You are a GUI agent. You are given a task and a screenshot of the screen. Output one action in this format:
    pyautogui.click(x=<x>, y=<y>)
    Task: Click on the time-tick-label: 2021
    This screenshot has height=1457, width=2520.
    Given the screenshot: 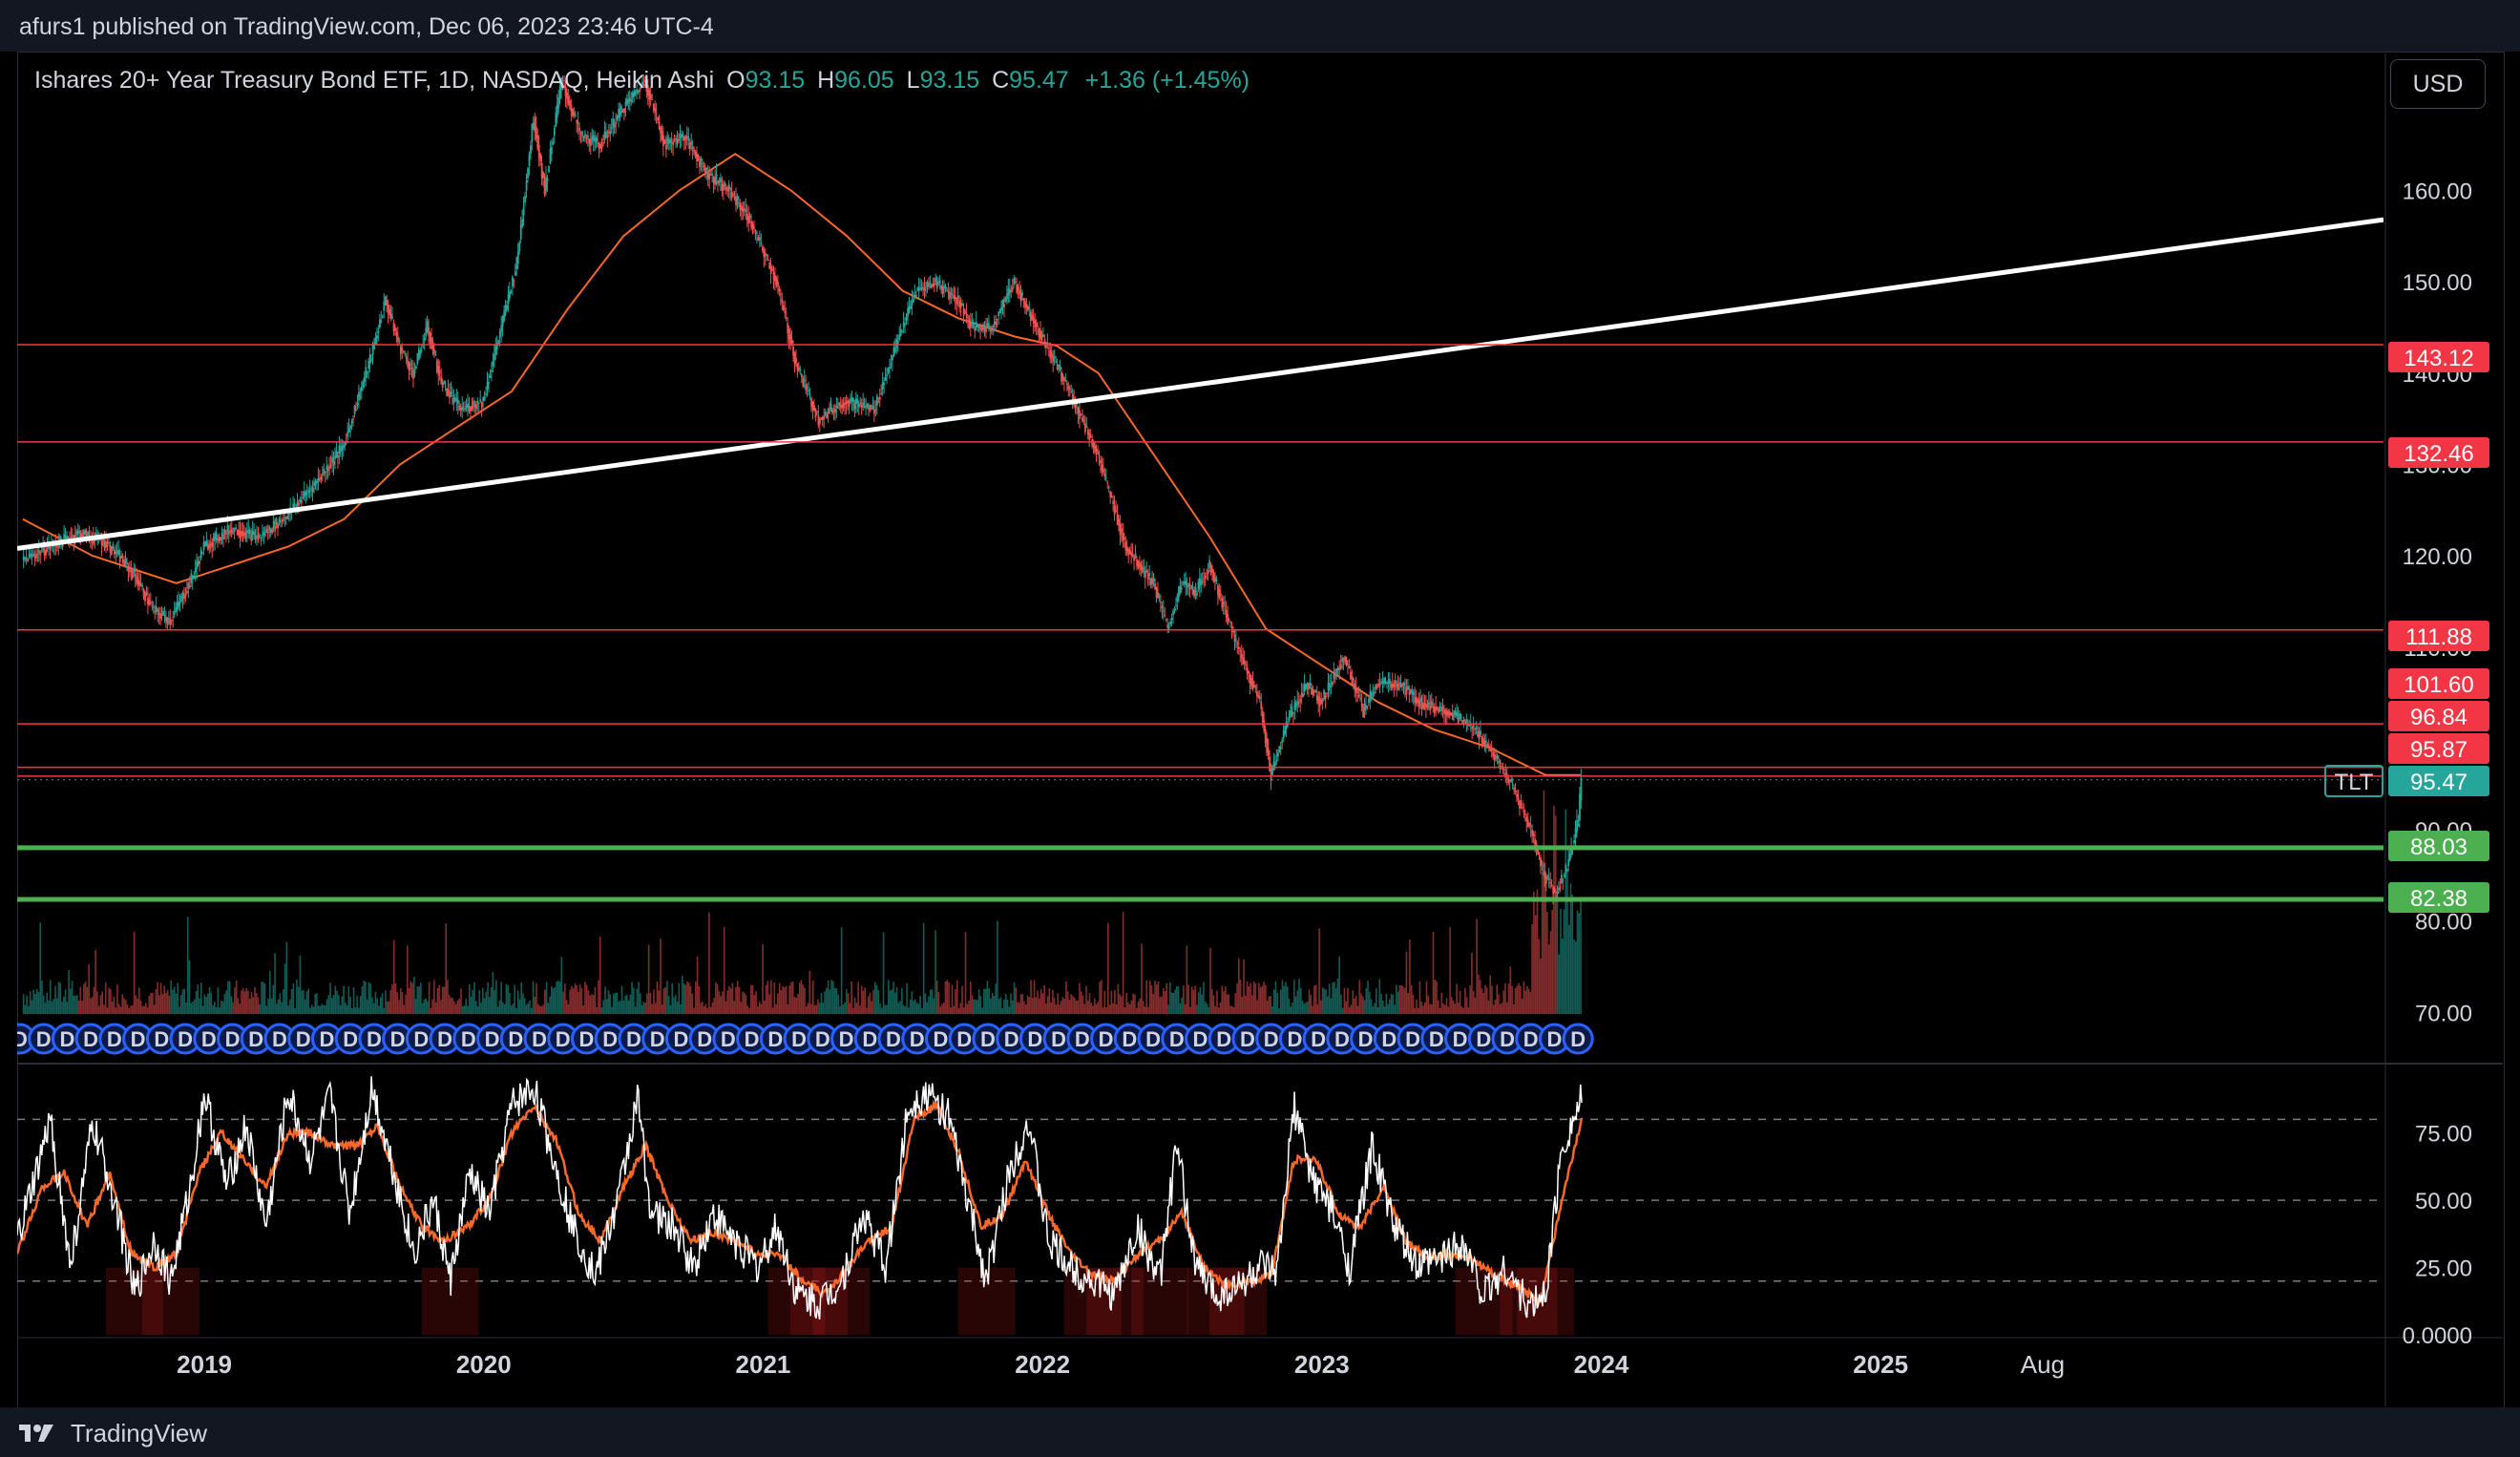 What is the action you would take?
    pyautogui.click(x=764, y=1364)
    